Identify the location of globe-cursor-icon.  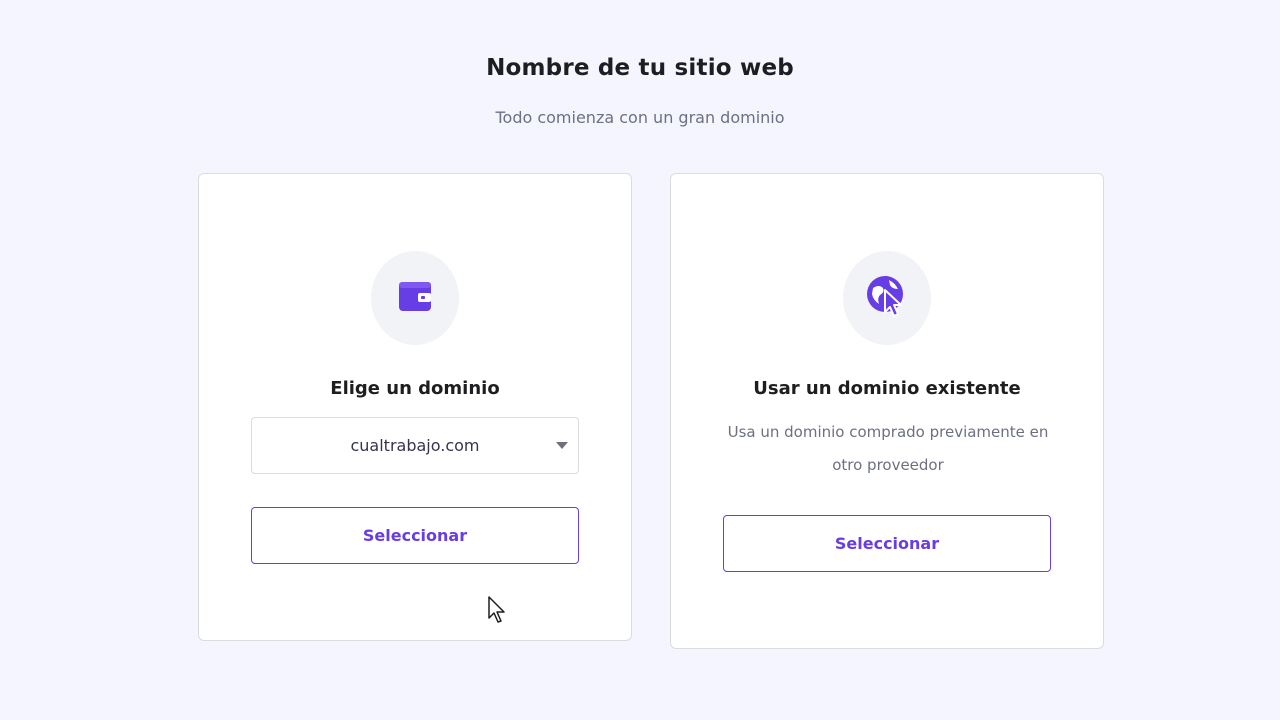
(887, 298).